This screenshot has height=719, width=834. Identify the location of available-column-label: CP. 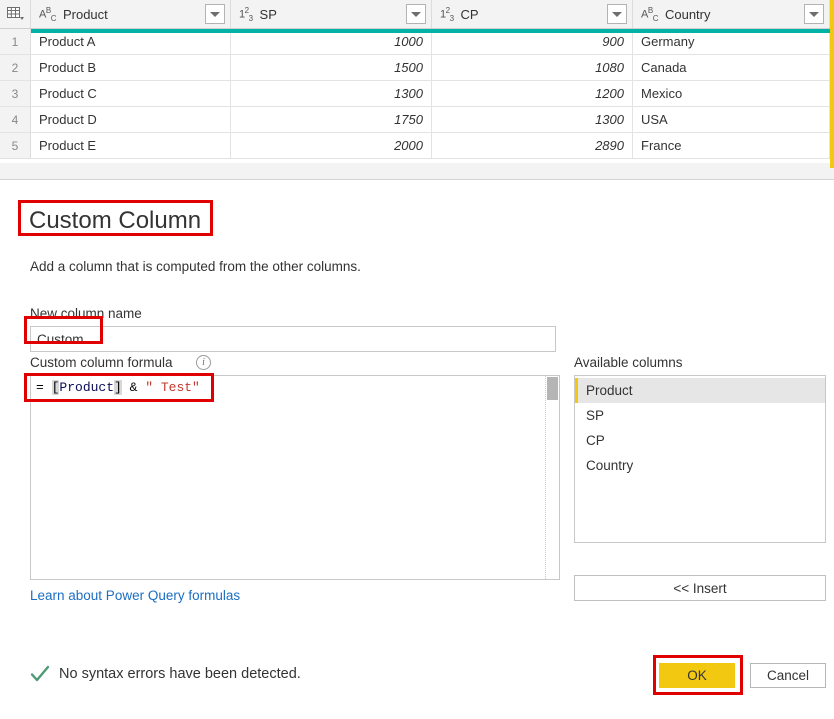
(595, 440).